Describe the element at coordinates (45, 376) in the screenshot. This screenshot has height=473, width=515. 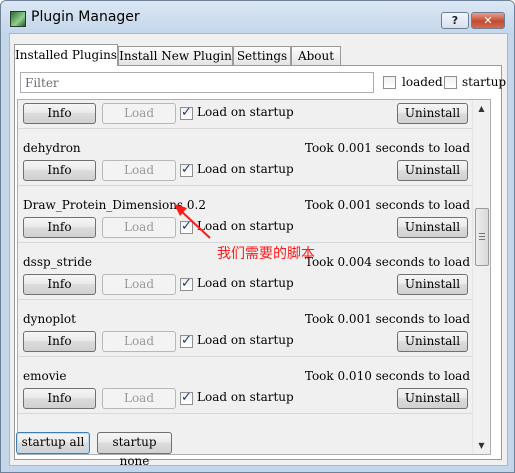
I see `plugin-name: emovie` at that location.